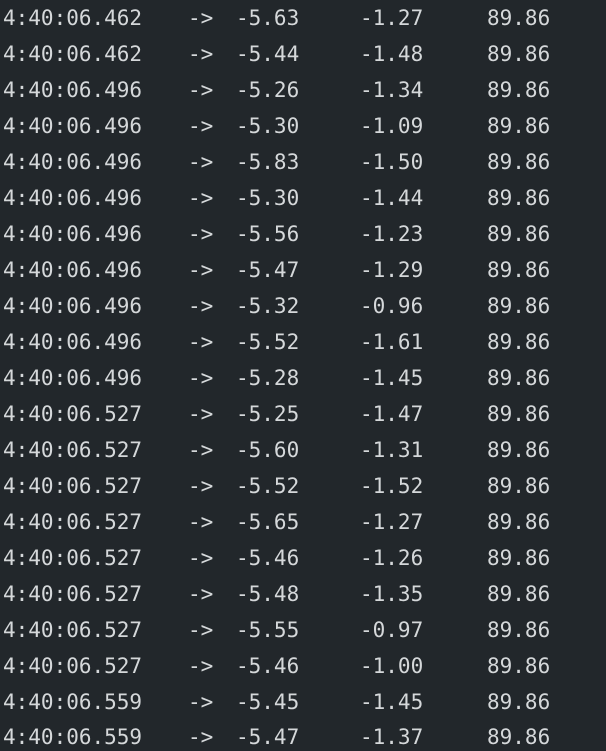  Describe the element at coordinates (268, 90) in the screenshot. I see `value-1: -5.26` at that location.